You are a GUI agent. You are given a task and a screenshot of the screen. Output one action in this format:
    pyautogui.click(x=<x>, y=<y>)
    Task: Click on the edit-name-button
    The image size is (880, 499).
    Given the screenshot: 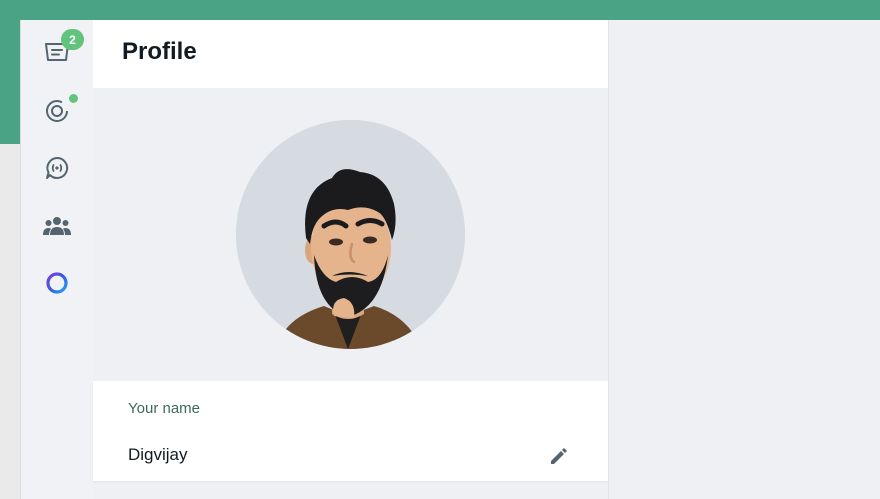 What is the action you would take?
    pyautogui.click(x=559, y=456)
    